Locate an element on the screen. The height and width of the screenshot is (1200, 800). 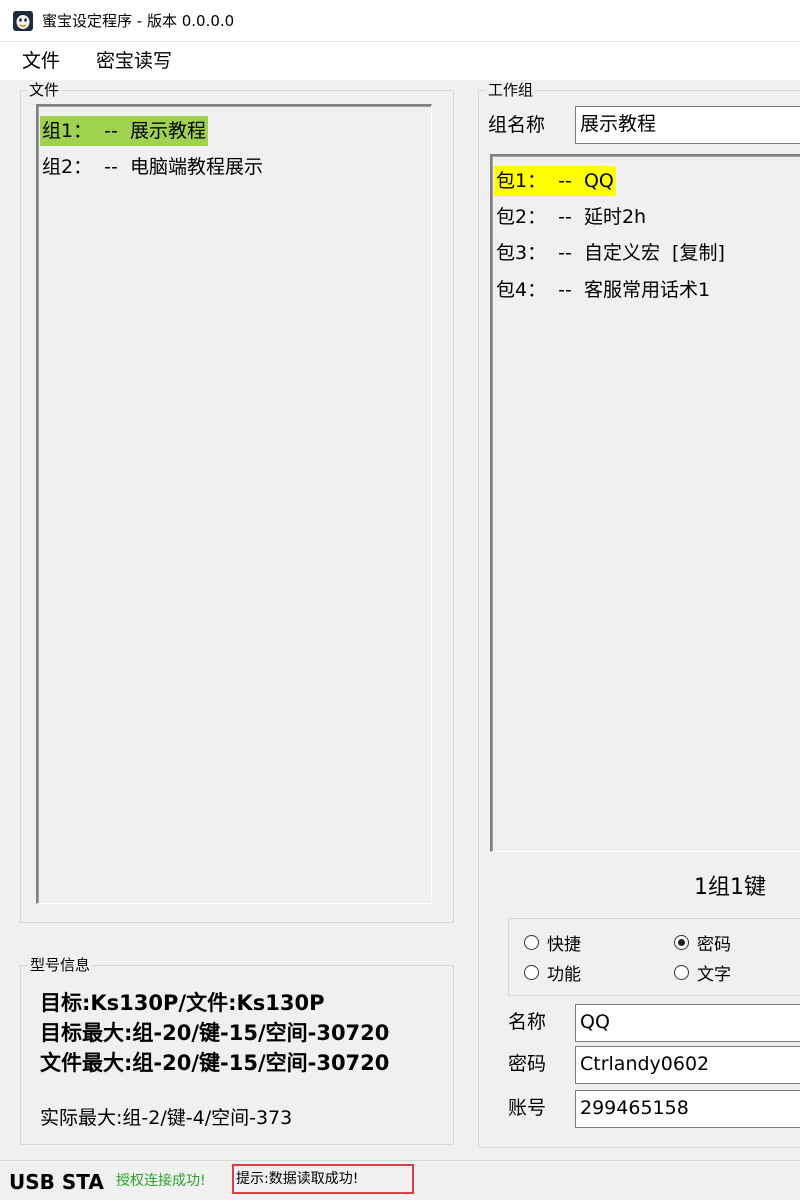
account-label: 账号 is located at coordinates (527, 1108).